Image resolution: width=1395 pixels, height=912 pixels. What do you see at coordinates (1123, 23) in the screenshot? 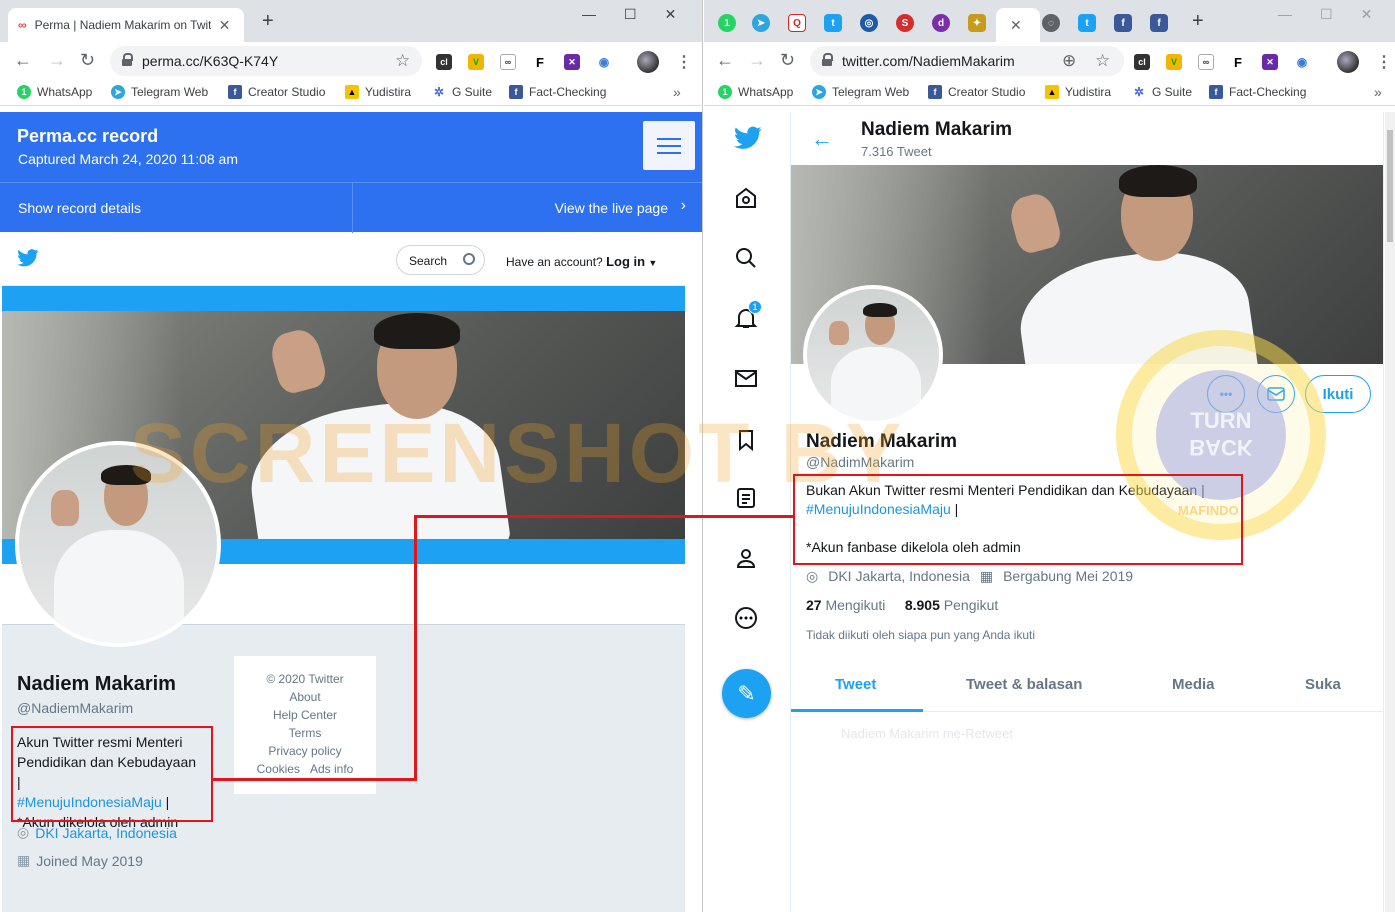
I see `pinned-facebook-icon: f` at bounding box center [1123, 23].